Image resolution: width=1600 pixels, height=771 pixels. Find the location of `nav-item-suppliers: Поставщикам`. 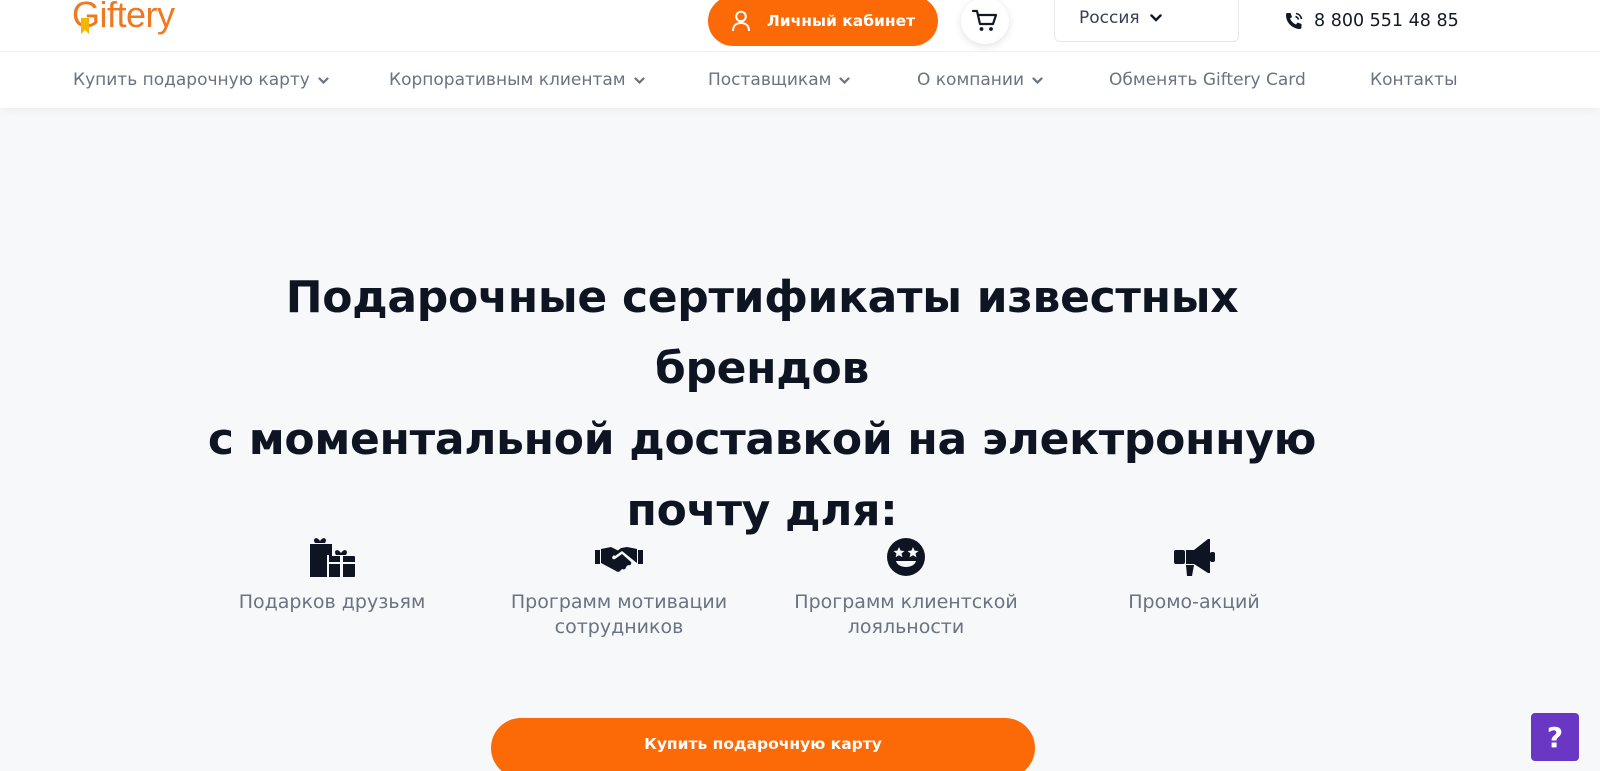

nav-item-suppliers: Поставщикам is located at coordinates (779, 80).